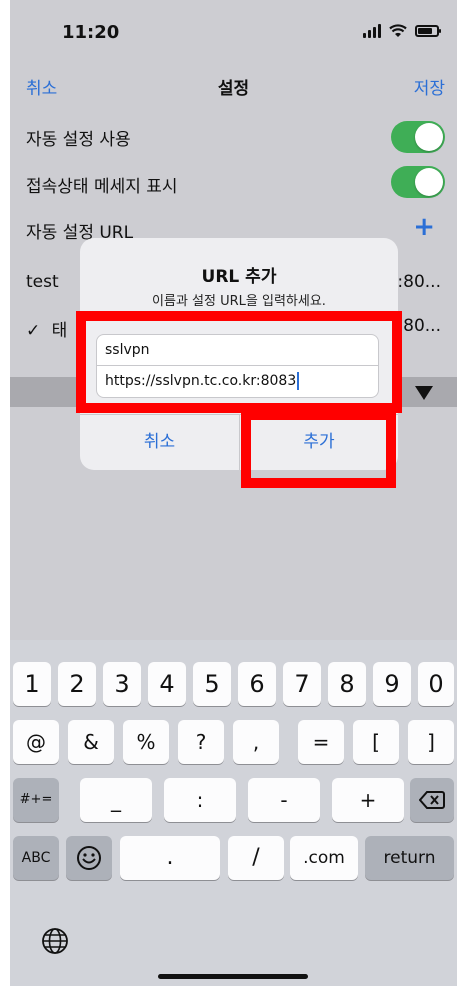 This screenshot has height=986, width=459. Describe the element at coordinates (212, 684) in the screenshot. I see `key-5: 5` at that location.